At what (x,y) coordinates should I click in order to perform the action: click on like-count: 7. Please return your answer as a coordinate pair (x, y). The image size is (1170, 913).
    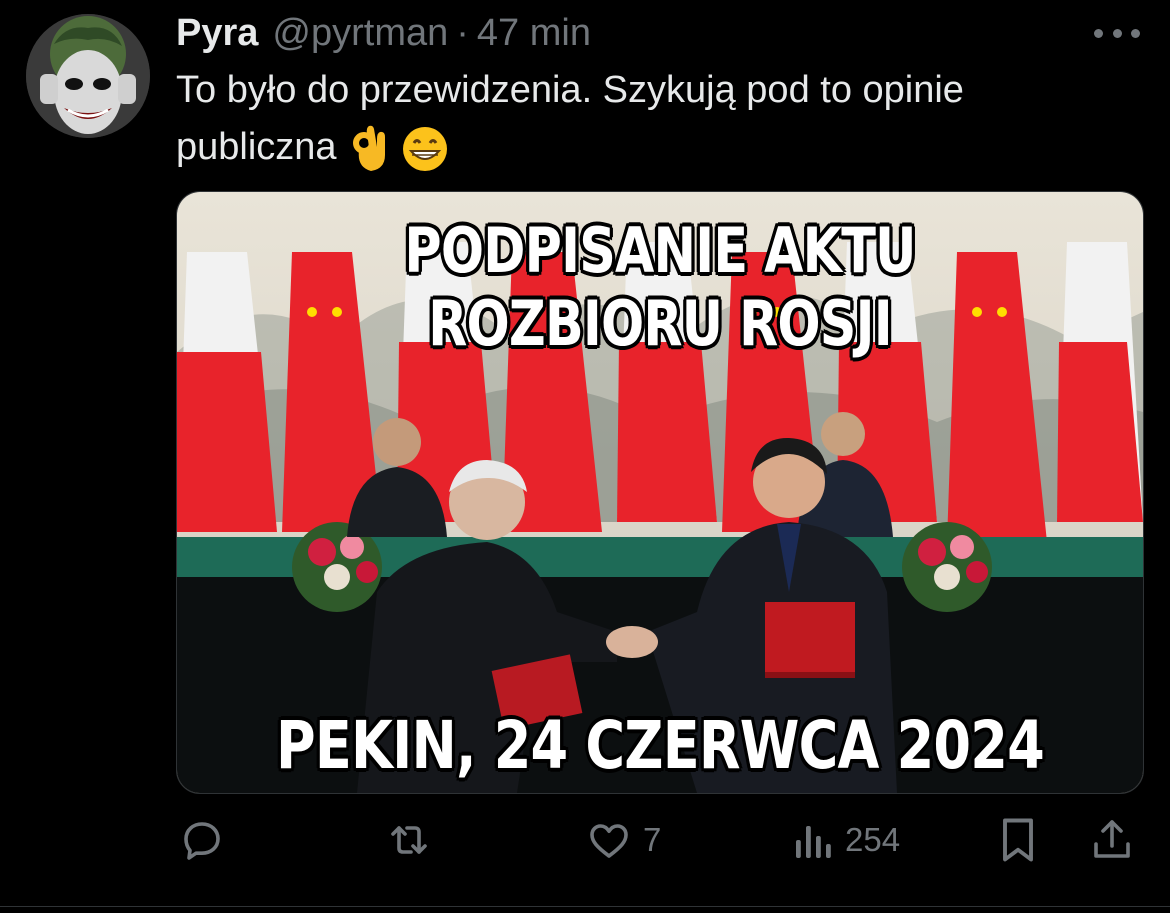
    Looking at the image, I should click on (652, 839).